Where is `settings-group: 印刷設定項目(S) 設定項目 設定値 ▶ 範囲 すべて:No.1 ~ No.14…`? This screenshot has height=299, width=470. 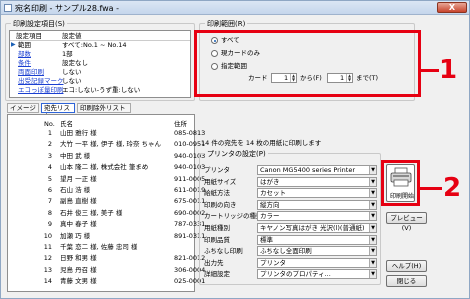 settings-group: 印刷設定項目(S) 設定項目 設定値 ▶ 範囲 すべて:No.1 ~ No.14… is located at coordinates (100, 60).